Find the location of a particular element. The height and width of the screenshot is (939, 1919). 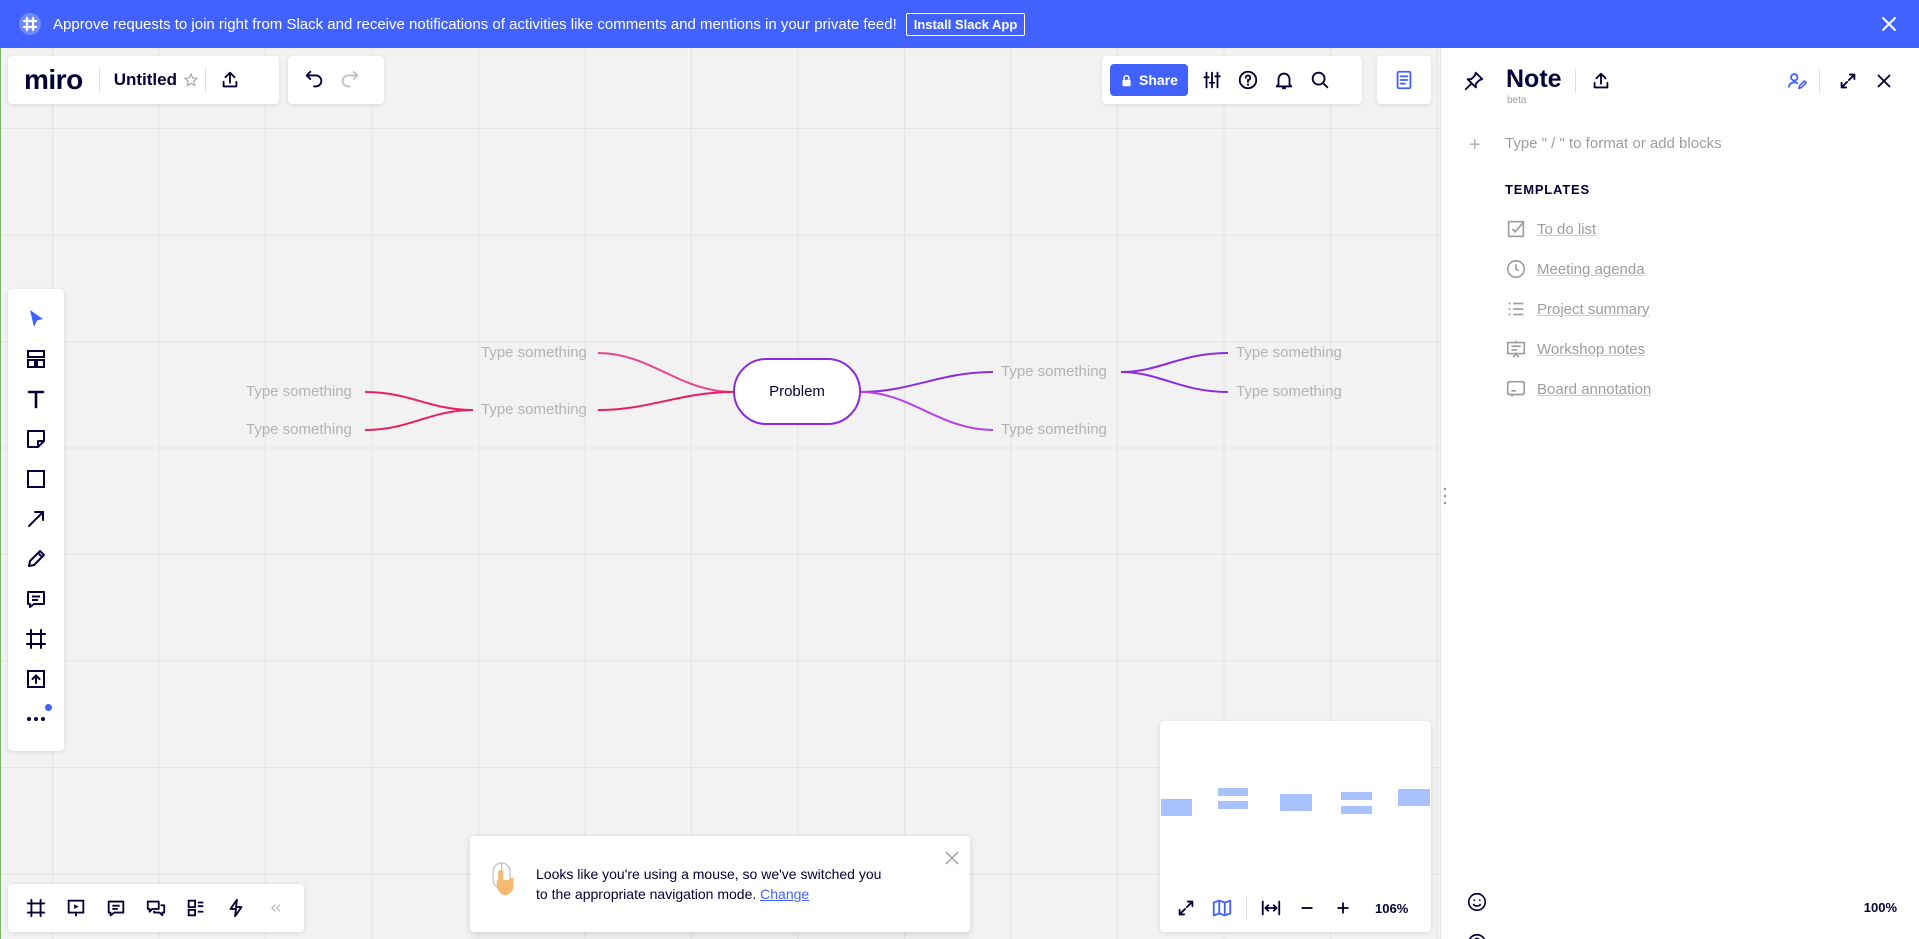

undo-redo-panel is located at coordinates (336, 80).